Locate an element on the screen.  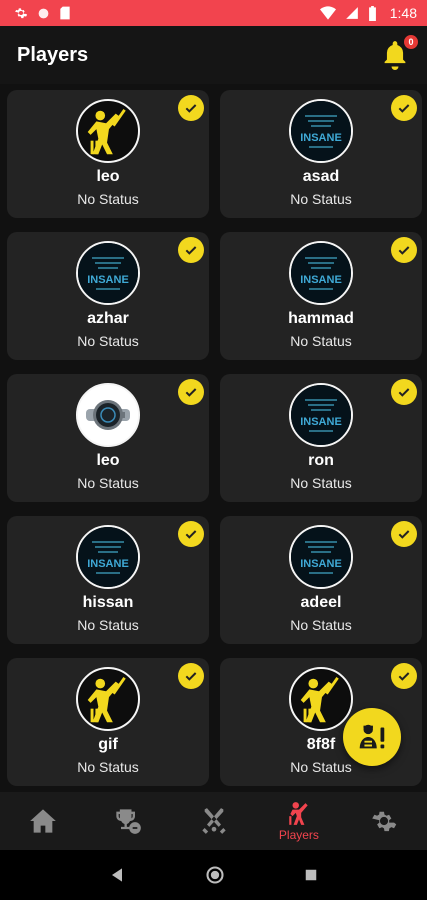
page-title: Players is located at coordinates (53, 54).